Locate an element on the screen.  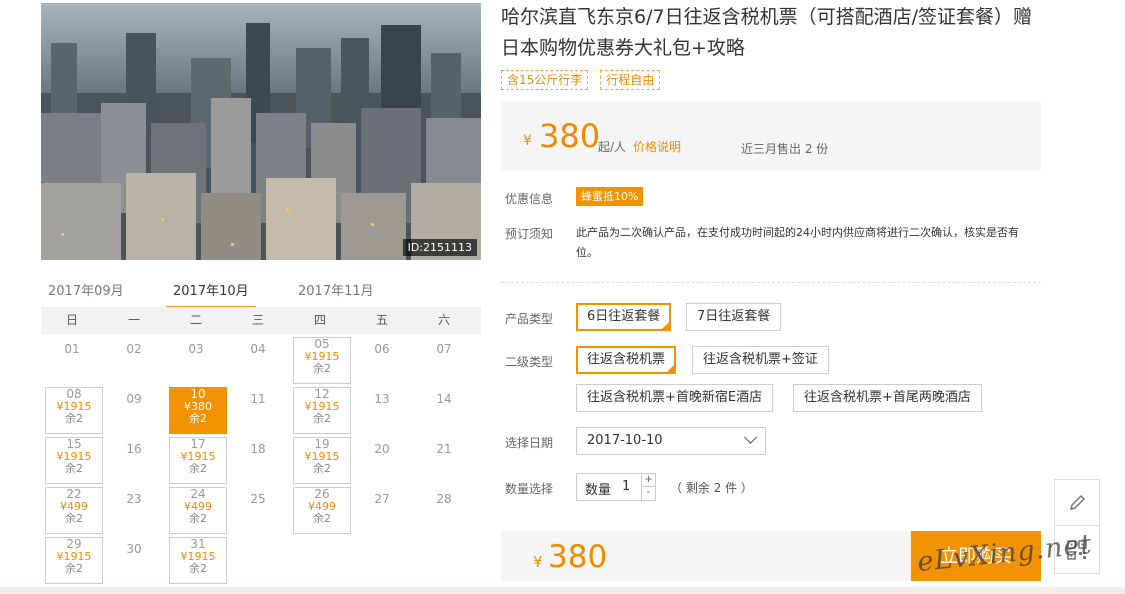
calendar-day-number: 09 is located at coordinates (134, 399).